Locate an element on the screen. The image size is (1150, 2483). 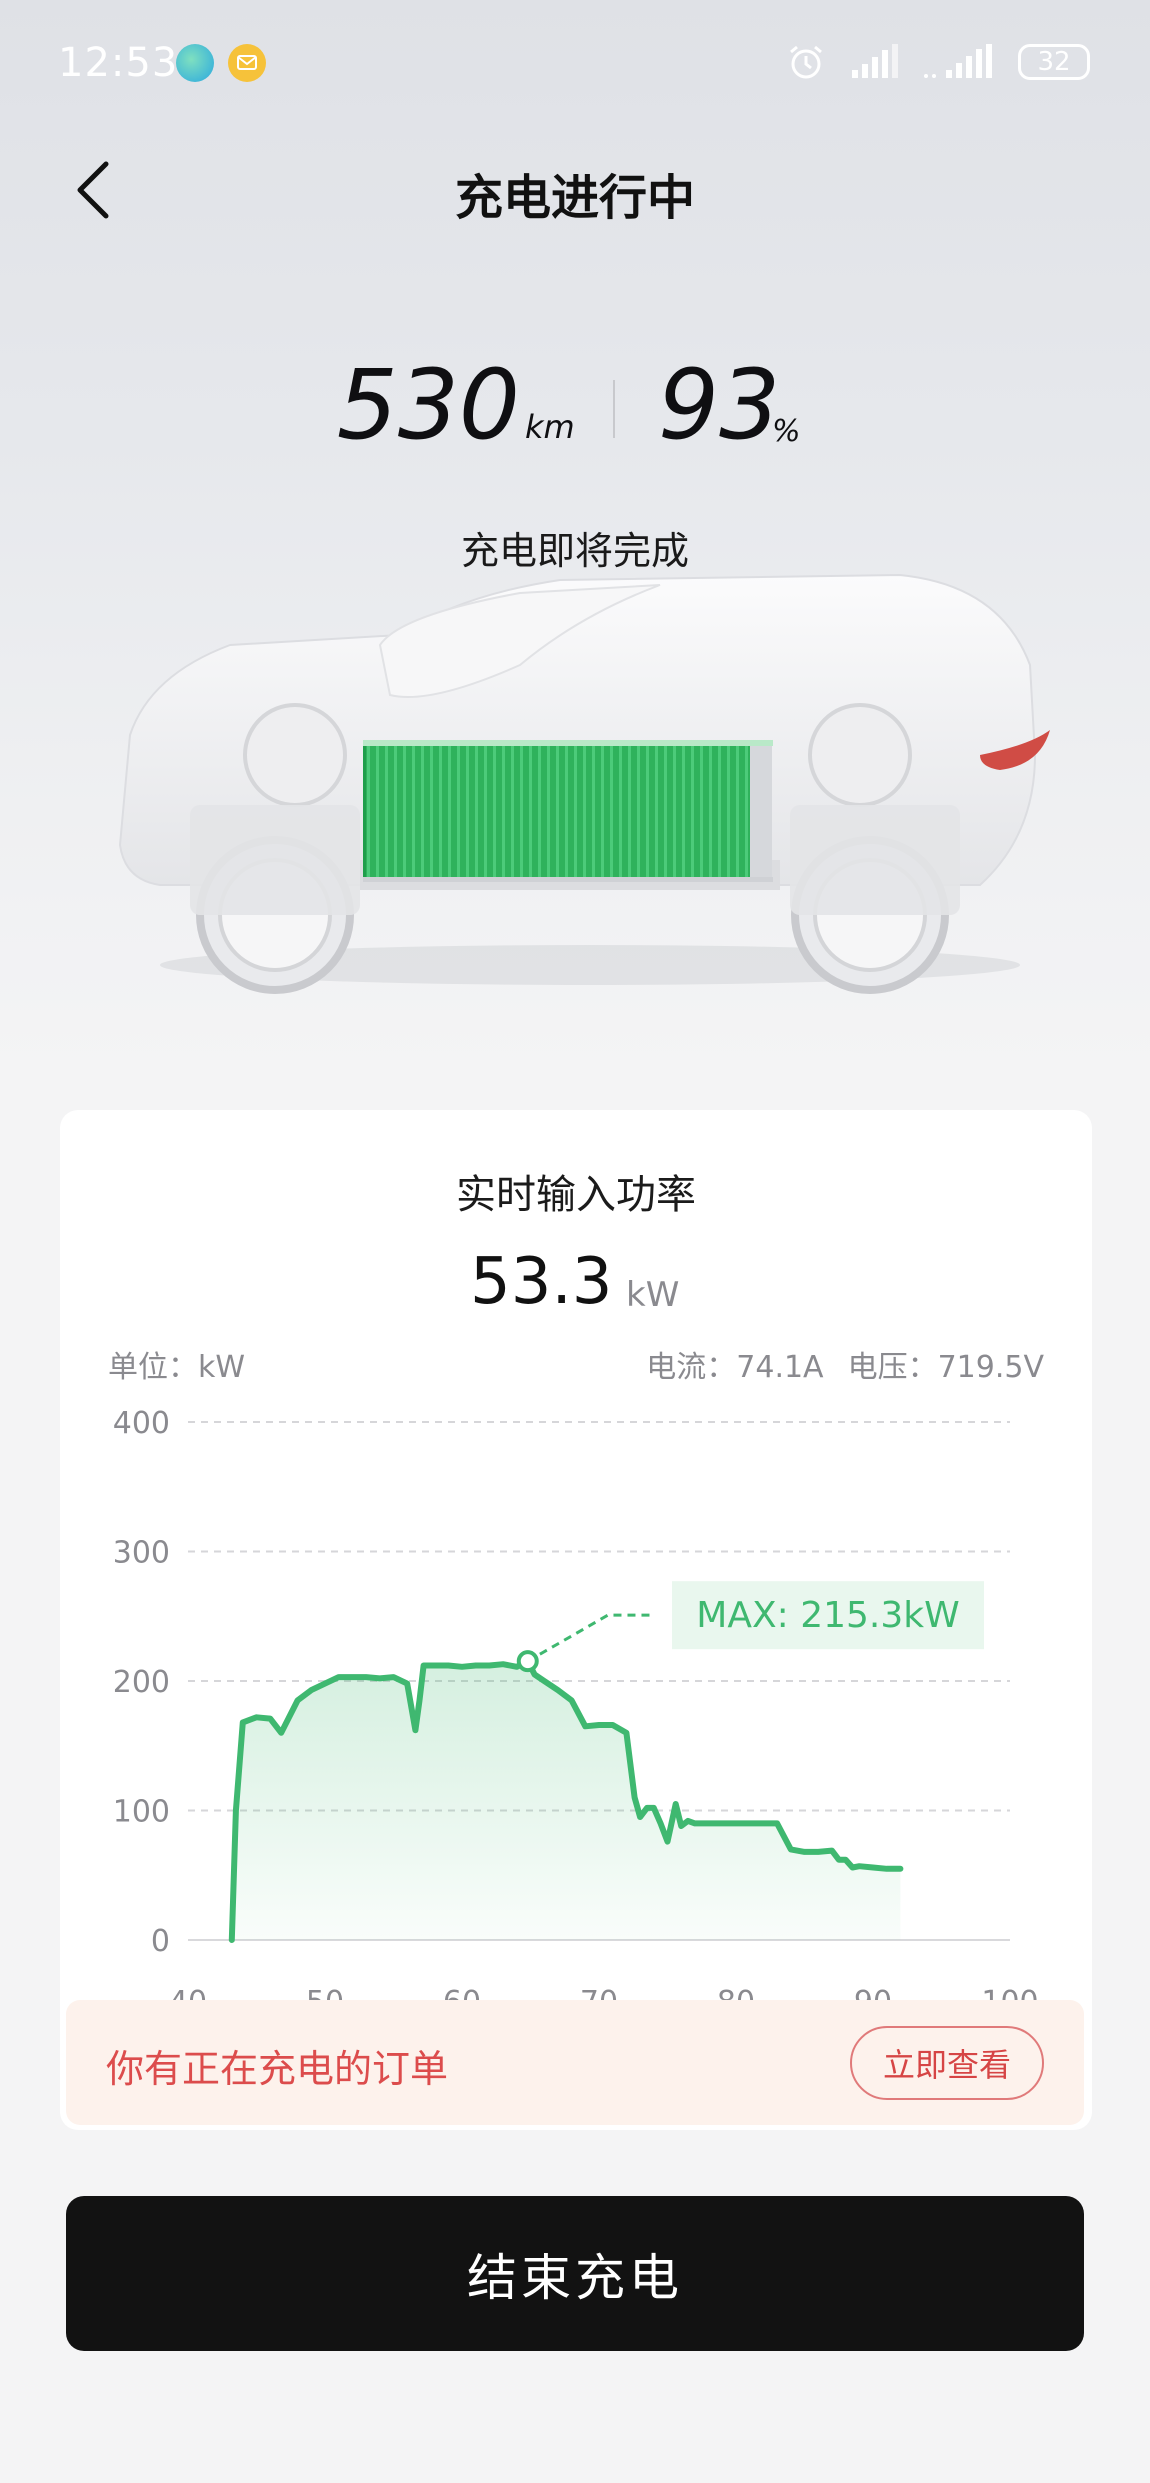
soc-value: 93 is located at coordinates (719, 405).